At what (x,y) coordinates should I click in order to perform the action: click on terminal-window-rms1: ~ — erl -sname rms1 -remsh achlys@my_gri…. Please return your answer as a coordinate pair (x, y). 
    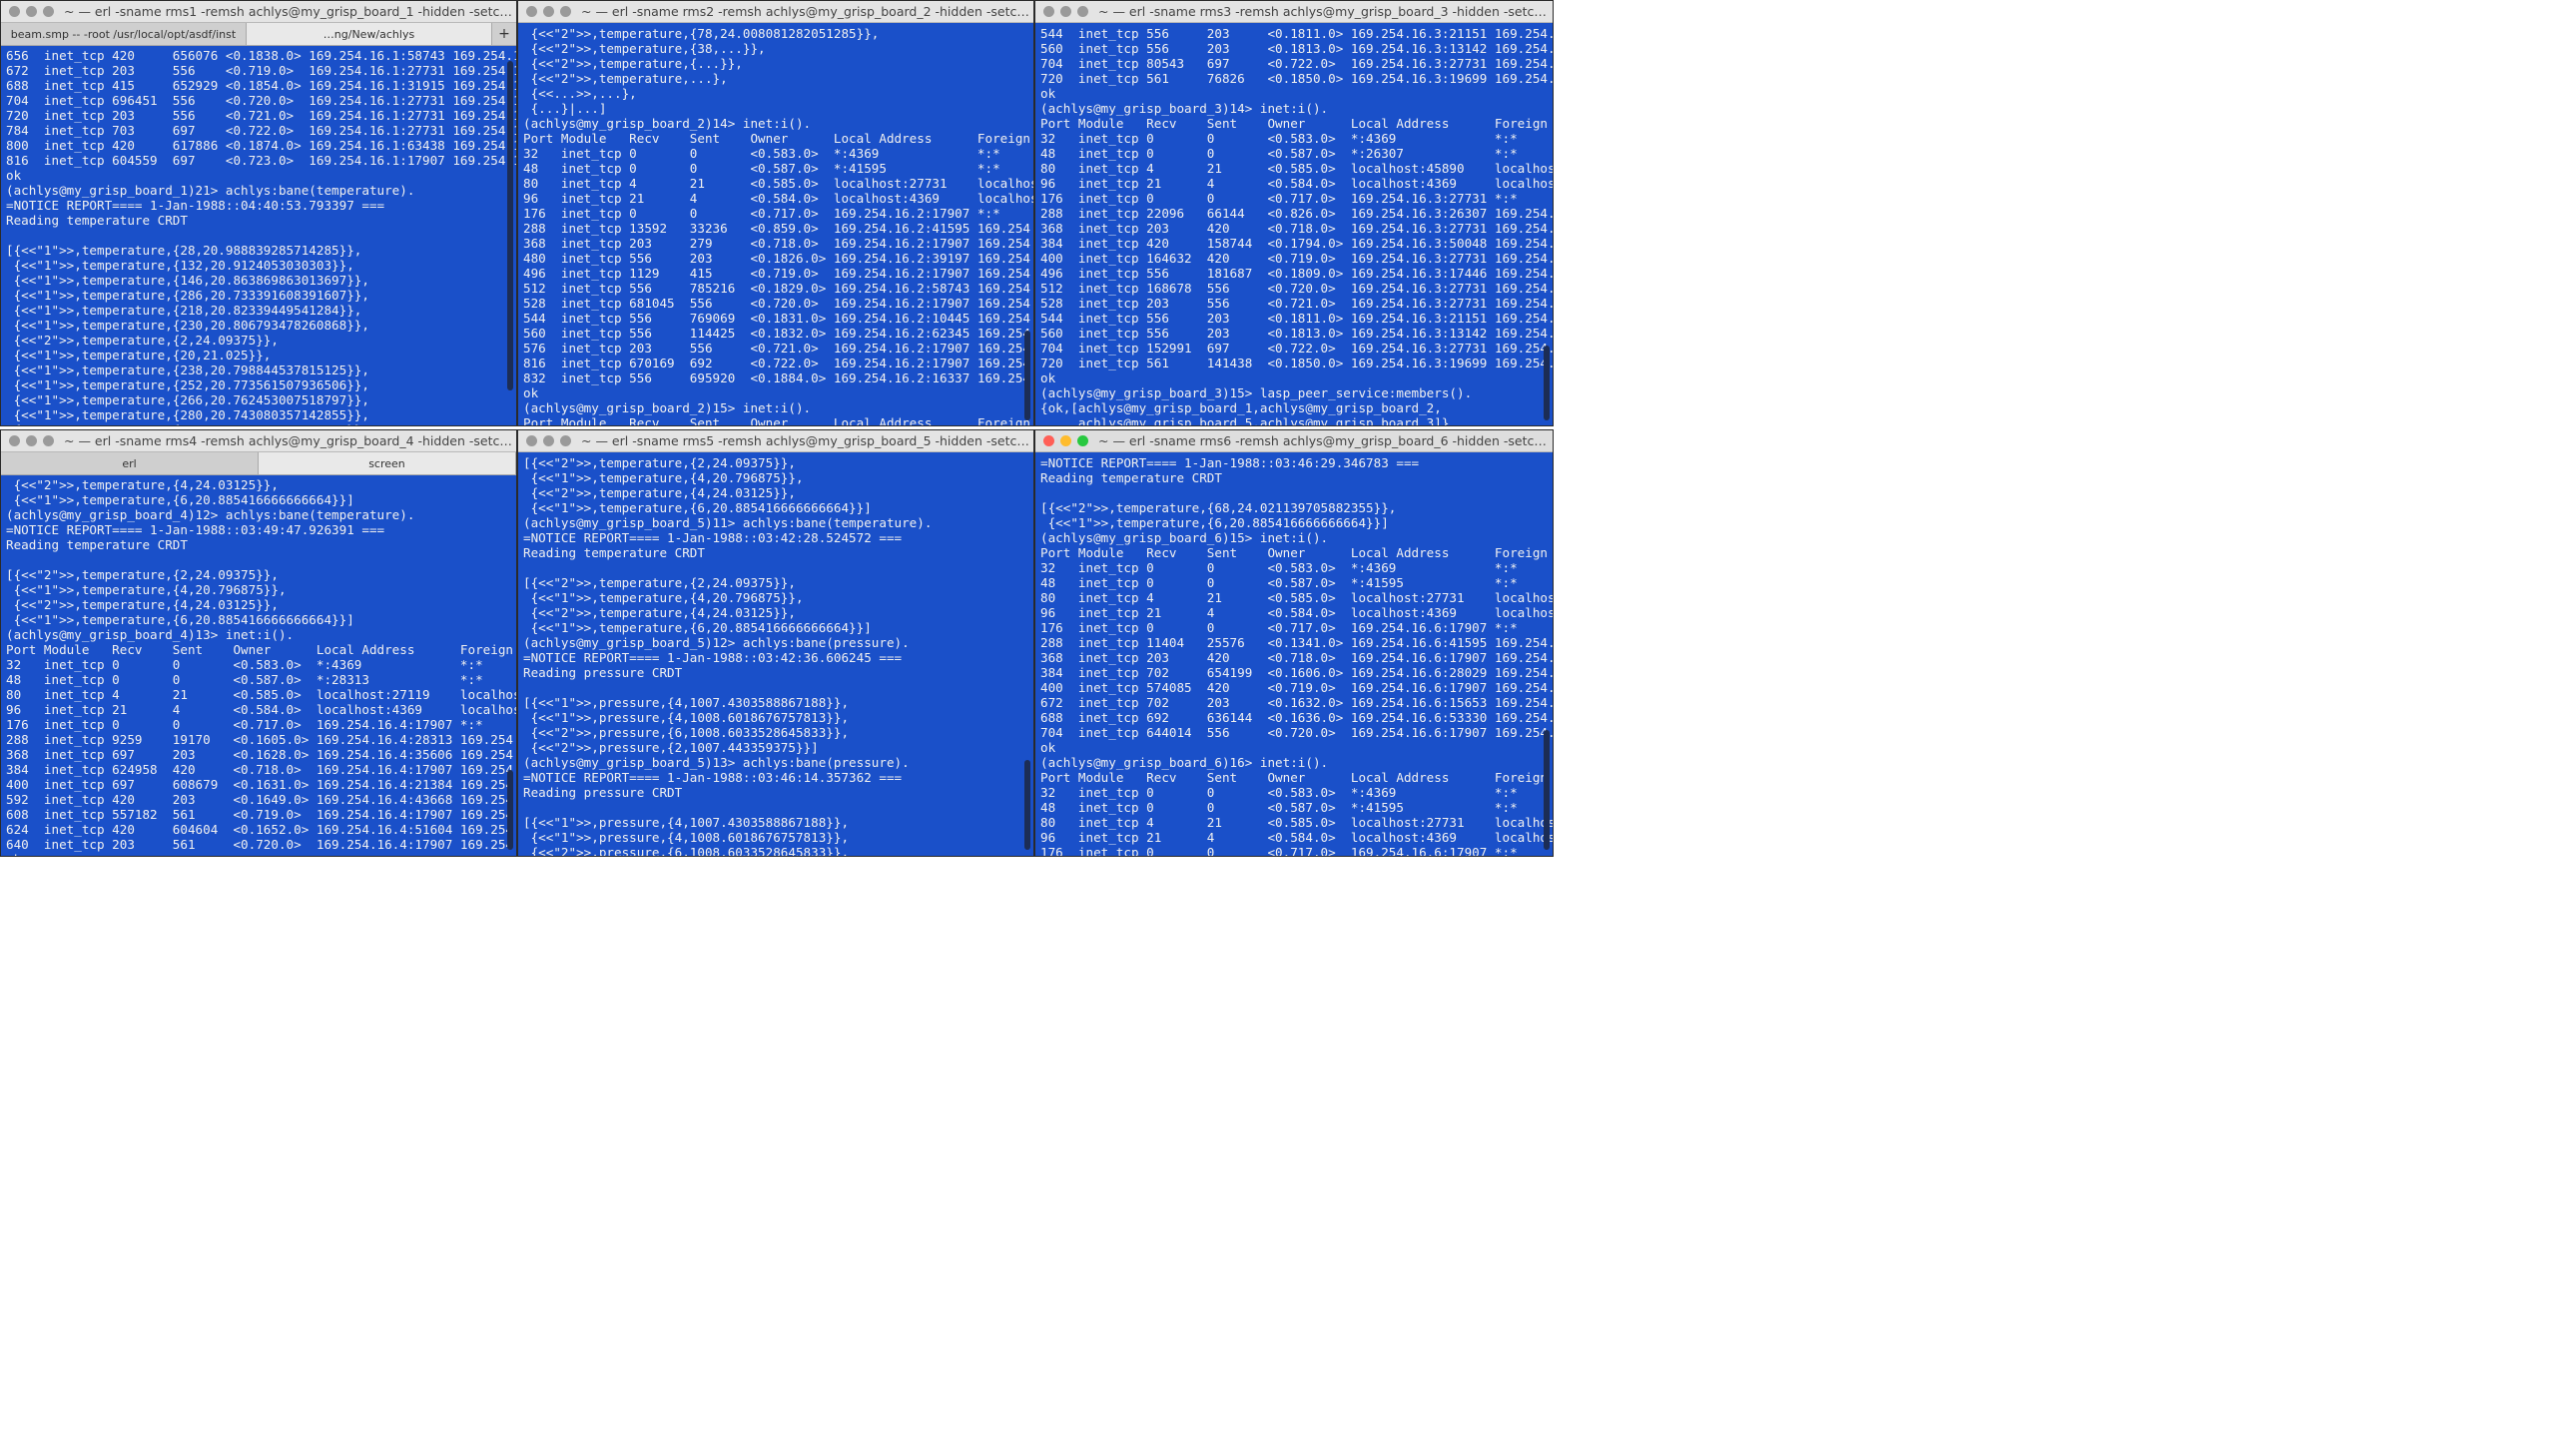
    Looking at the image, I should click on (258, 213).